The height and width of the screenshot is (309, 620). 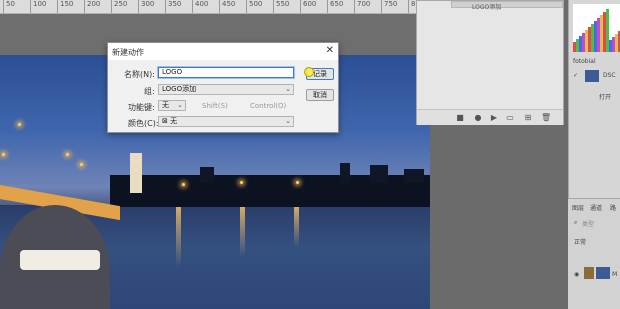 What do you see at coordinates (149, 91) in the screenshot?
I see `set-label: 组:` at bounding box center [149, 91].